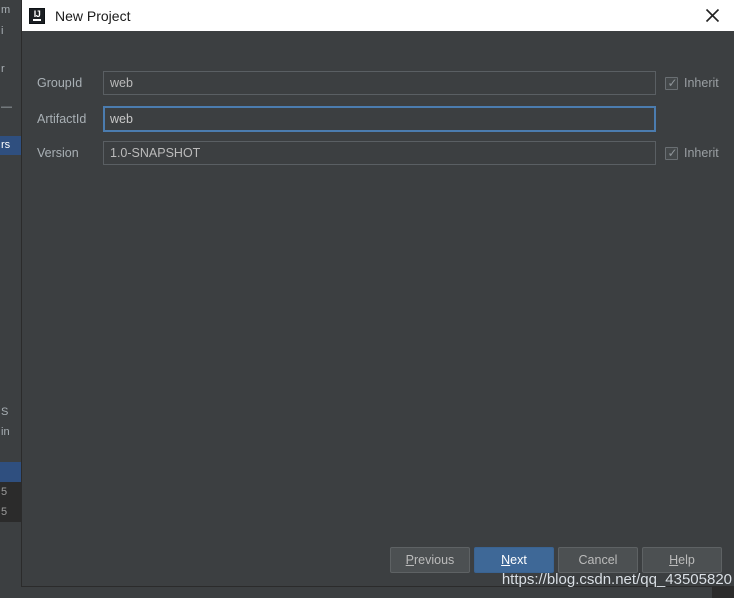 Image resolution: width=734 pixels, height=598 pixels. I want to click on previous-button-mnemonic: P, so click(410, 560).